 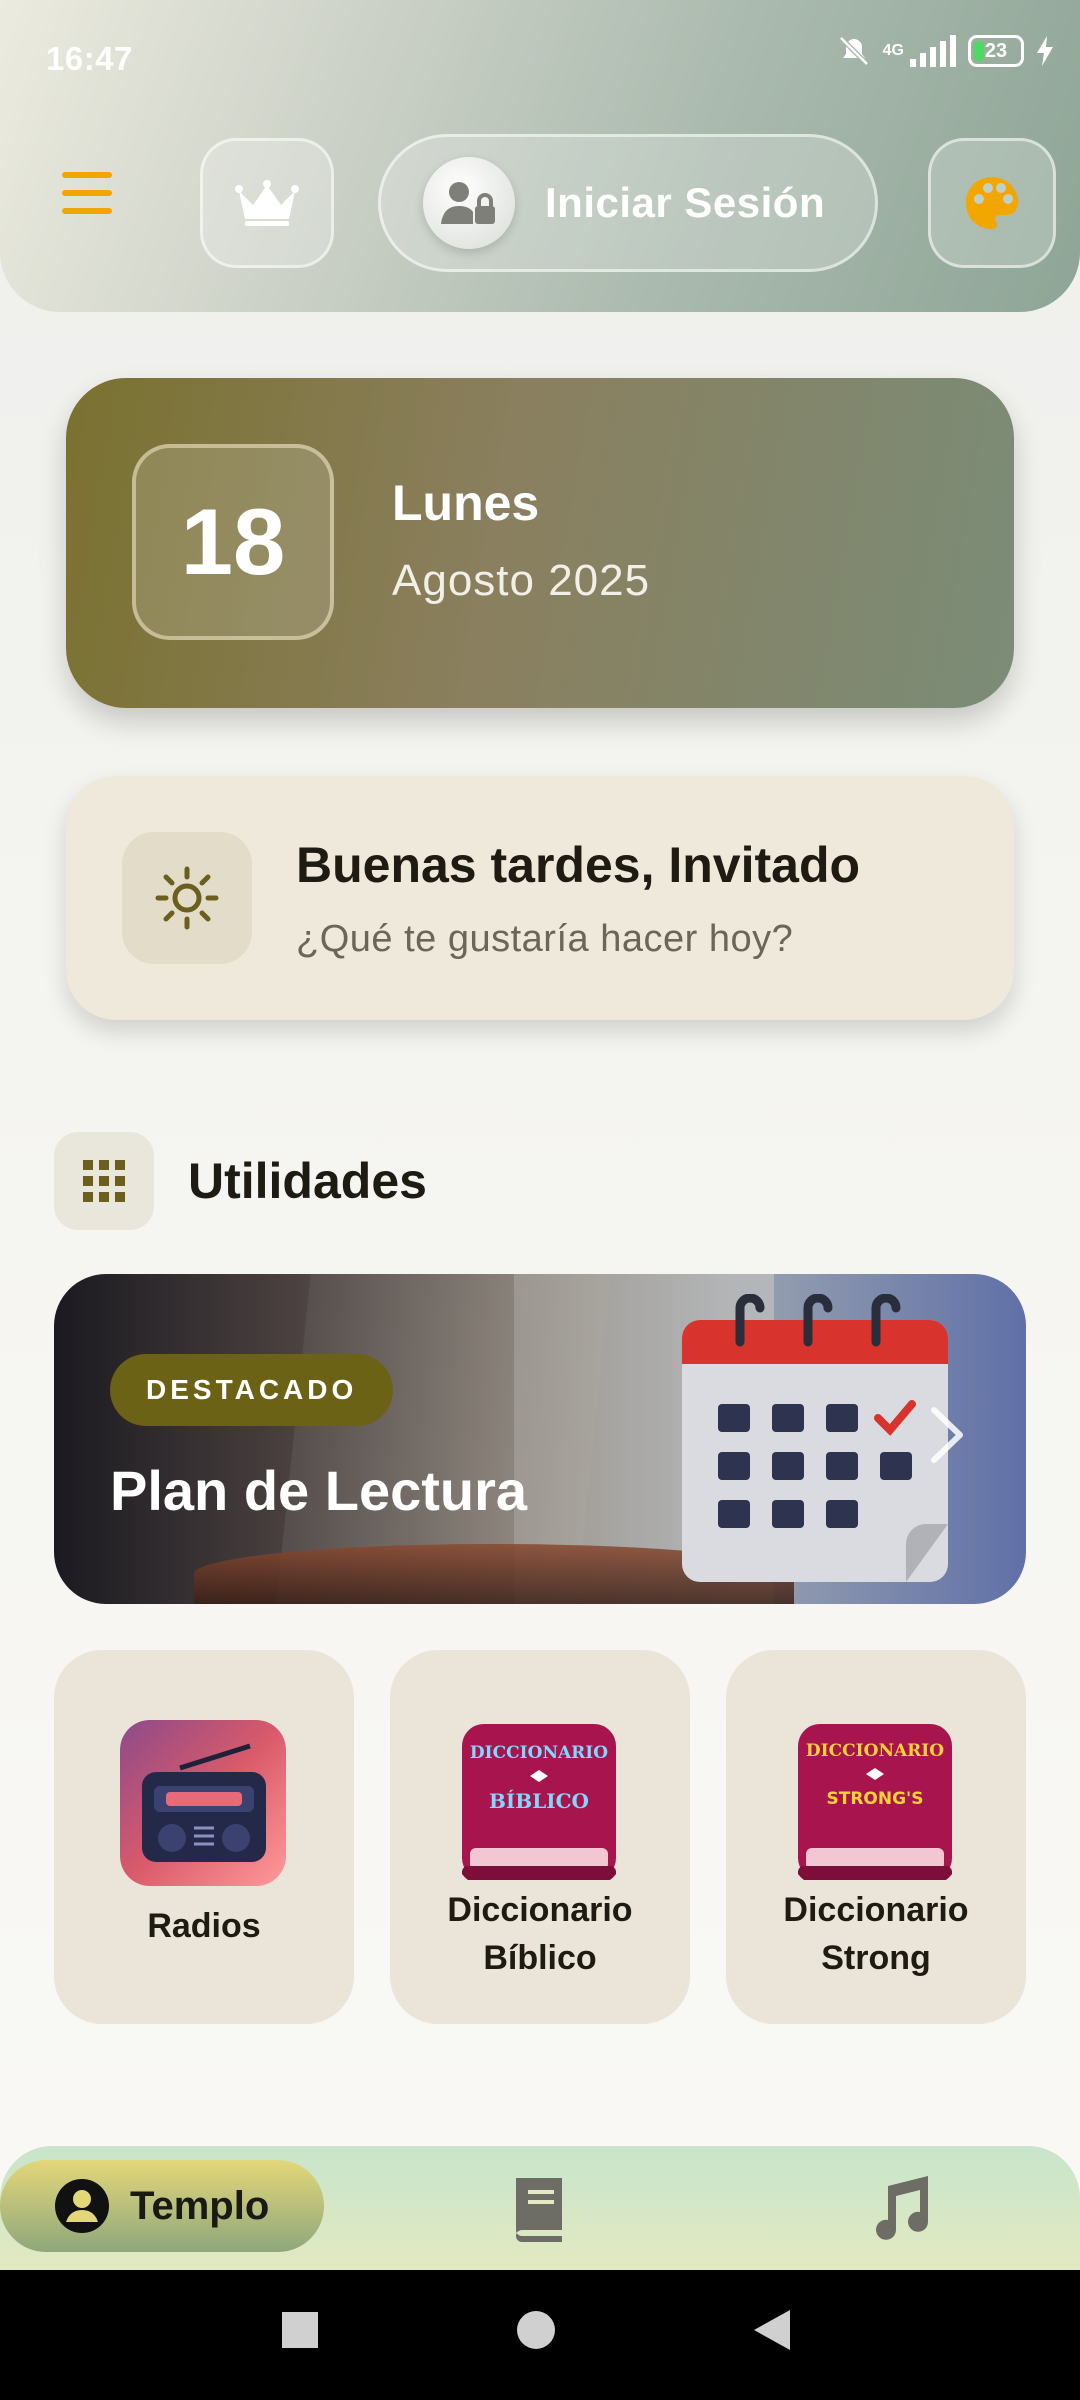 I want to click on back-icon, so click(x=772, y=2330).